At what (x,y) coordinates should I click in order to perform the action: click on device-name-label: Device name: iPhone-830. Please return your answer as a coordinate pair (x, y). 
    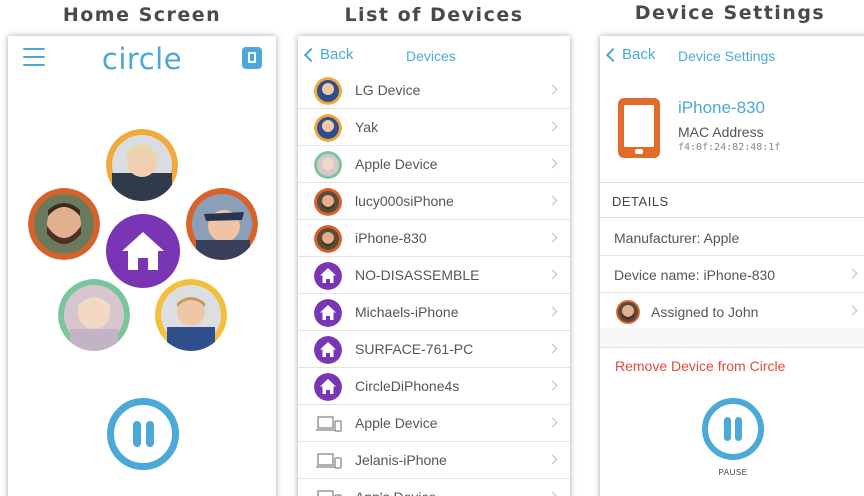
    Looking at the image, I should click on (695, 275).